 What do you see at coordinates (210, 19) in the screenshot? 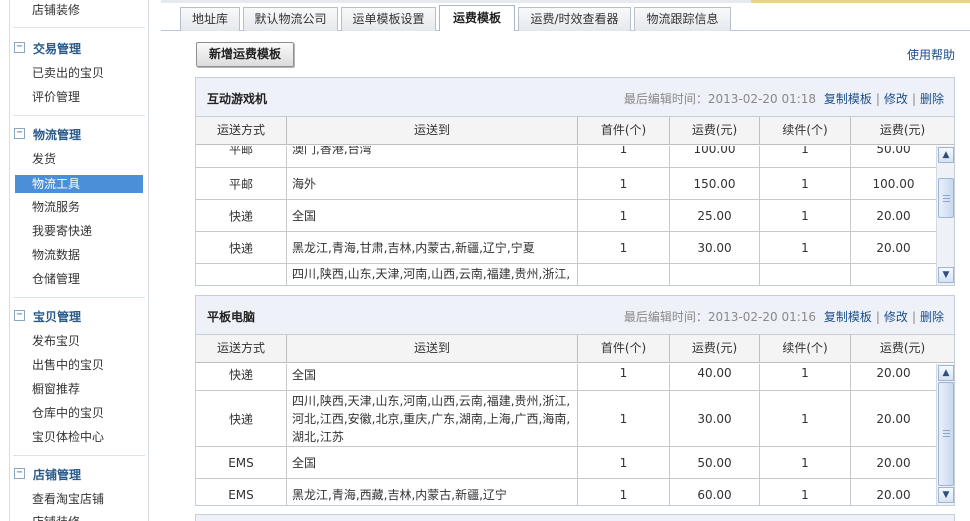
I see `tab-address-book: 地址库` at bounding box center [210, 19].